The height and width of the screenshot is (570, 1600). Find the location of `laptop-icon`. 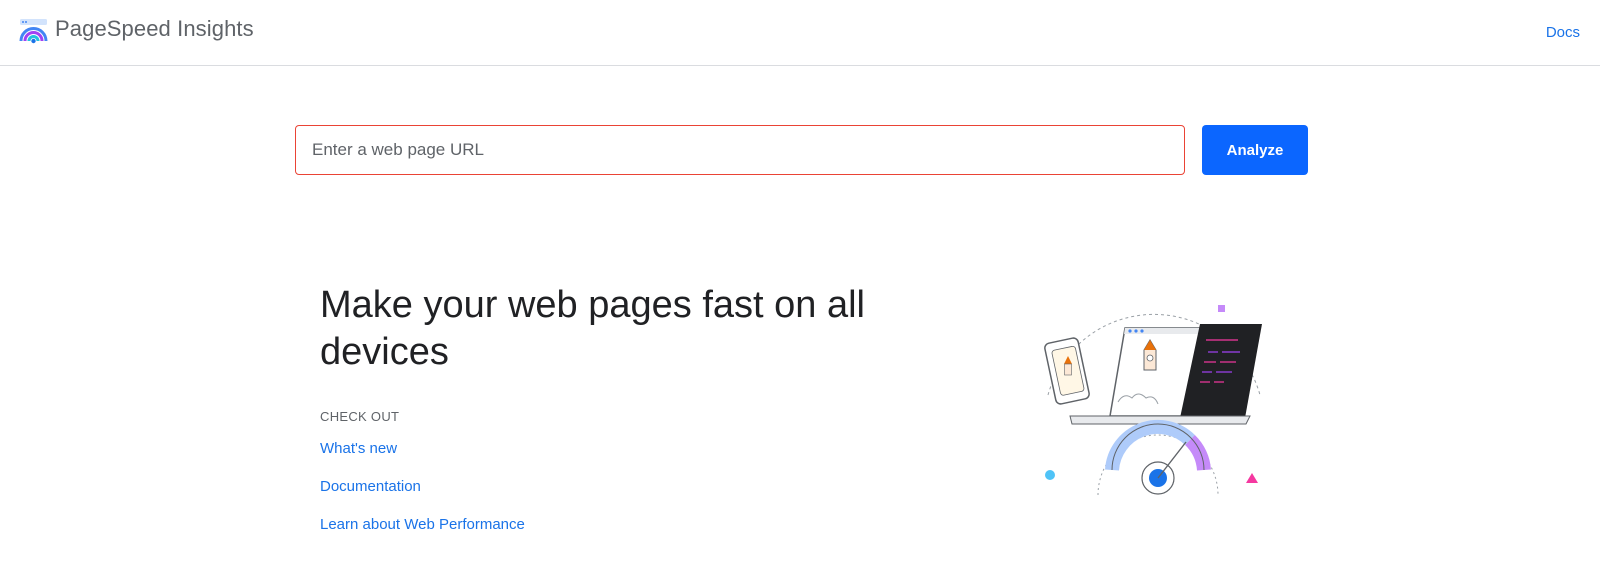

laptop-icon is located at coordinates (1165, 374).